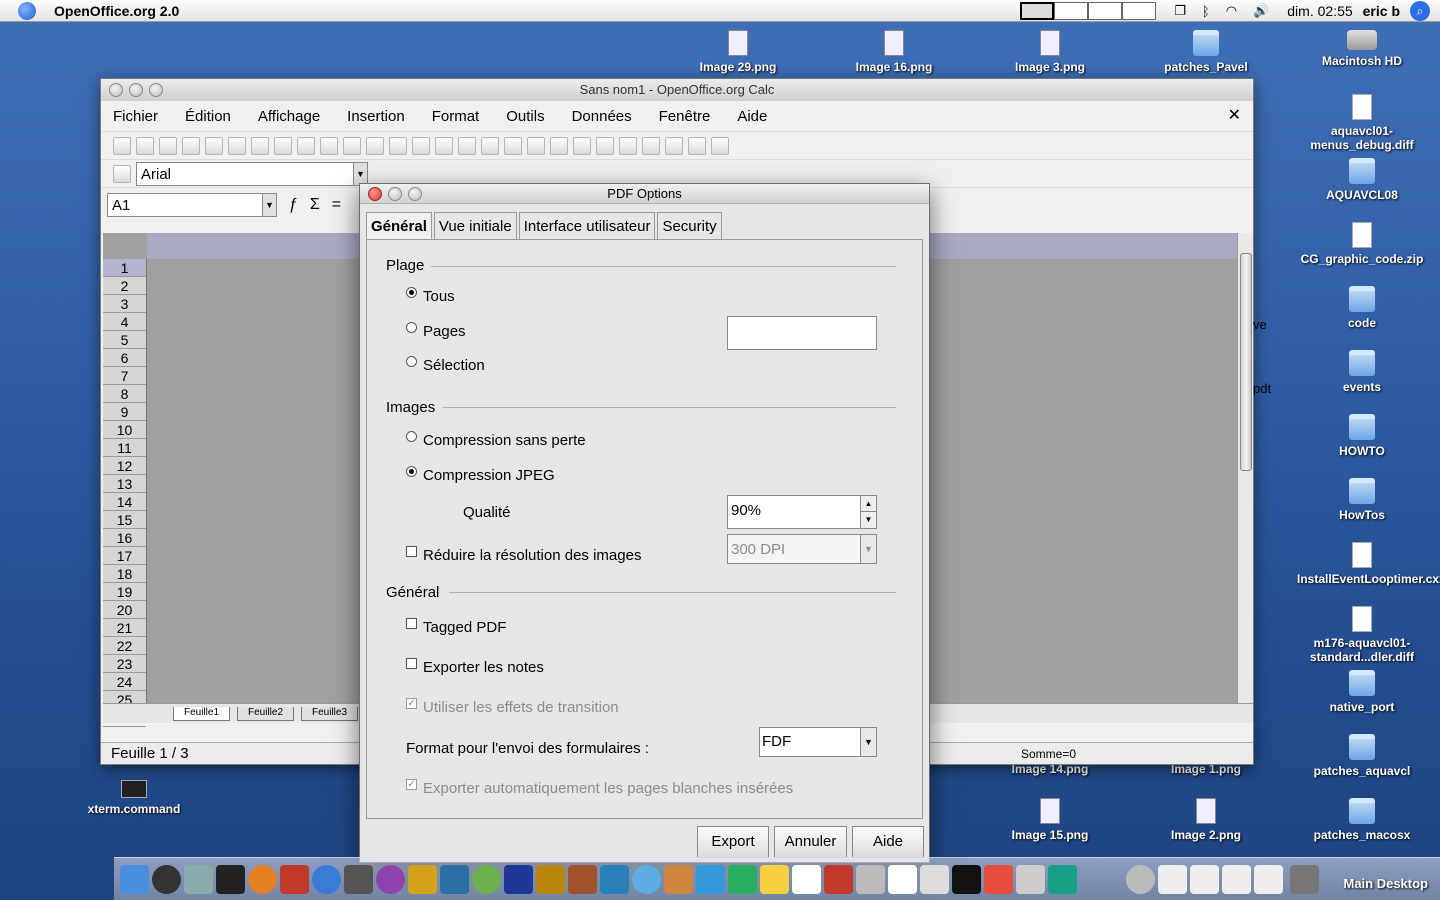  What do you see at coordinates (122, 173) in the screenshot?
I see `styles-icon` at bounding box center [122, 173].